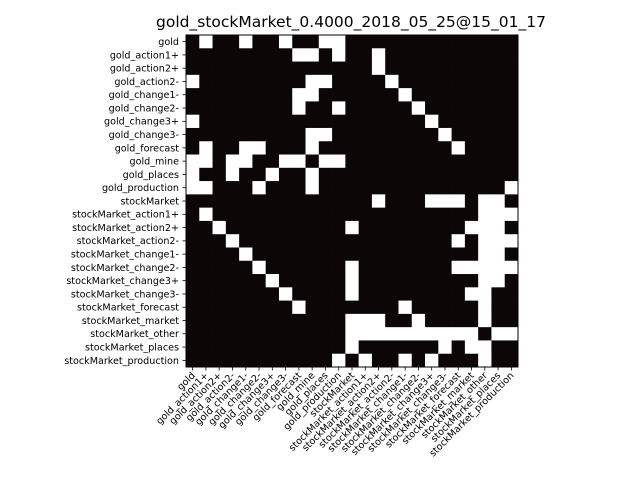 The width and height of the screenshot is (640, 480). What do you see at coordinates (125, 294) in the screenshot?
I see `y-tick-label: stockMarket_change3-` at bounding box center [125, 294].